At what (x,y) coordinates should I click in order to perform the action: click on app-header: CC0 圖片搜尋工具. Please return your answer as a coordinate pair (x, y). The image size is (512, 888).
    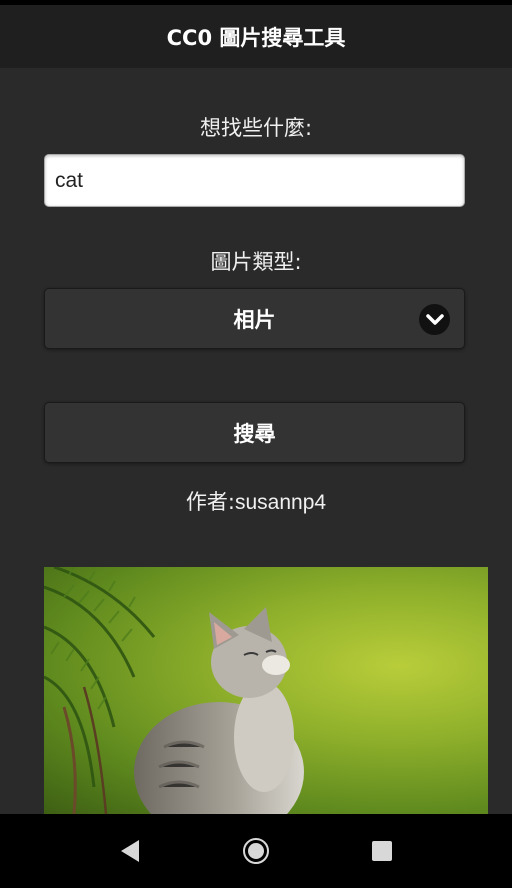
    Looking at the image, I should click on (256, 36).